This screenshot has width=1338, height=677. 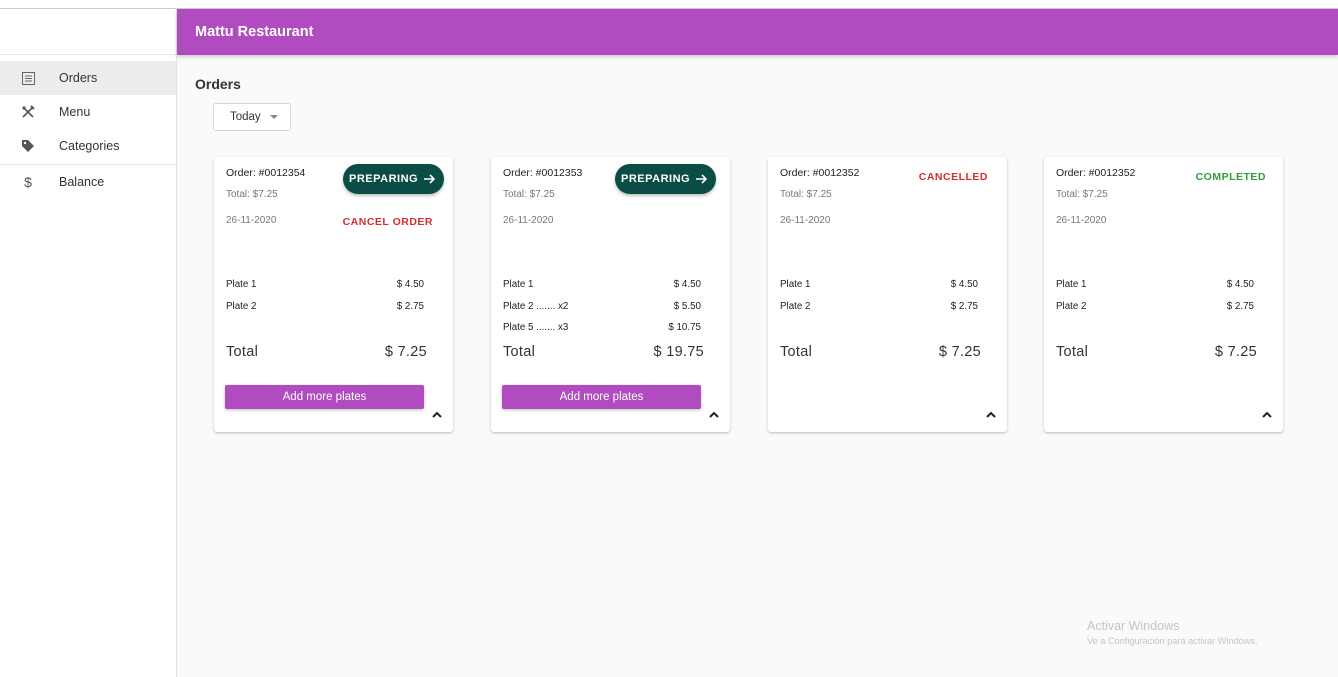 What do you see at coordinates (536, 306) in the screenshot?
I see `item-name: Plate 2 ....... x2` at bounding box center [536, 306].